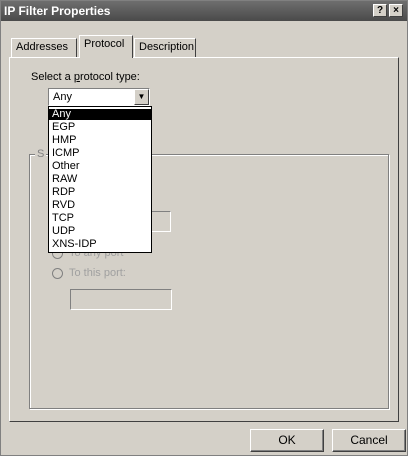 The width and height of the screenshot is (410, 458). I want to click on protocol-option: RAW, so click(100, 179).